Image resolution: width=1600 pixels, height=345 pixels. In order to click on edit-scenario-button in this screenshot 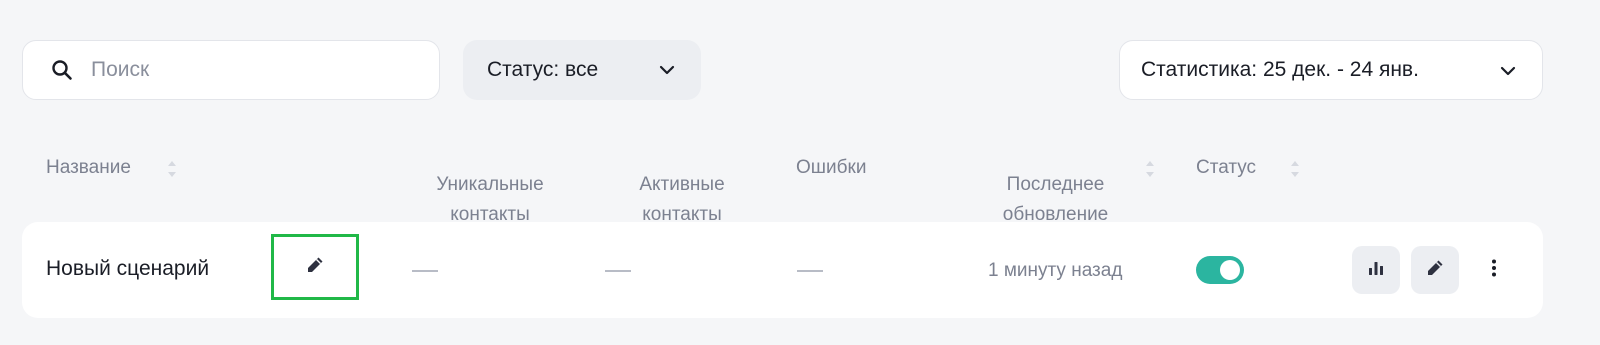, I will do `click(1435, 270)`.